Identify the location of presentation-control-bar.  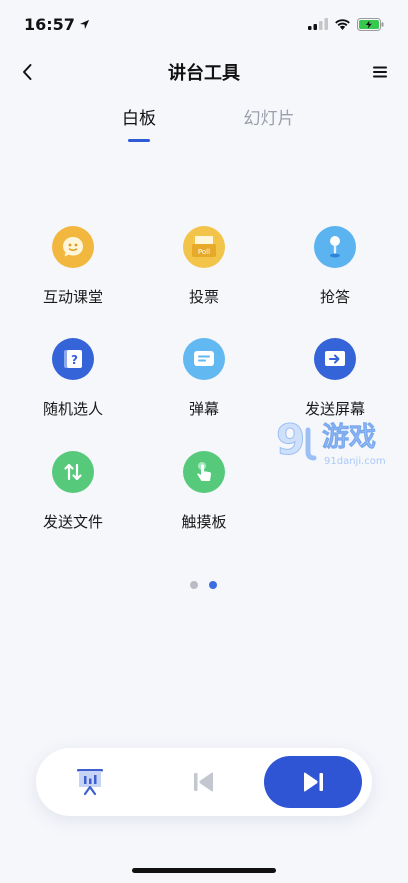
(204, 782).